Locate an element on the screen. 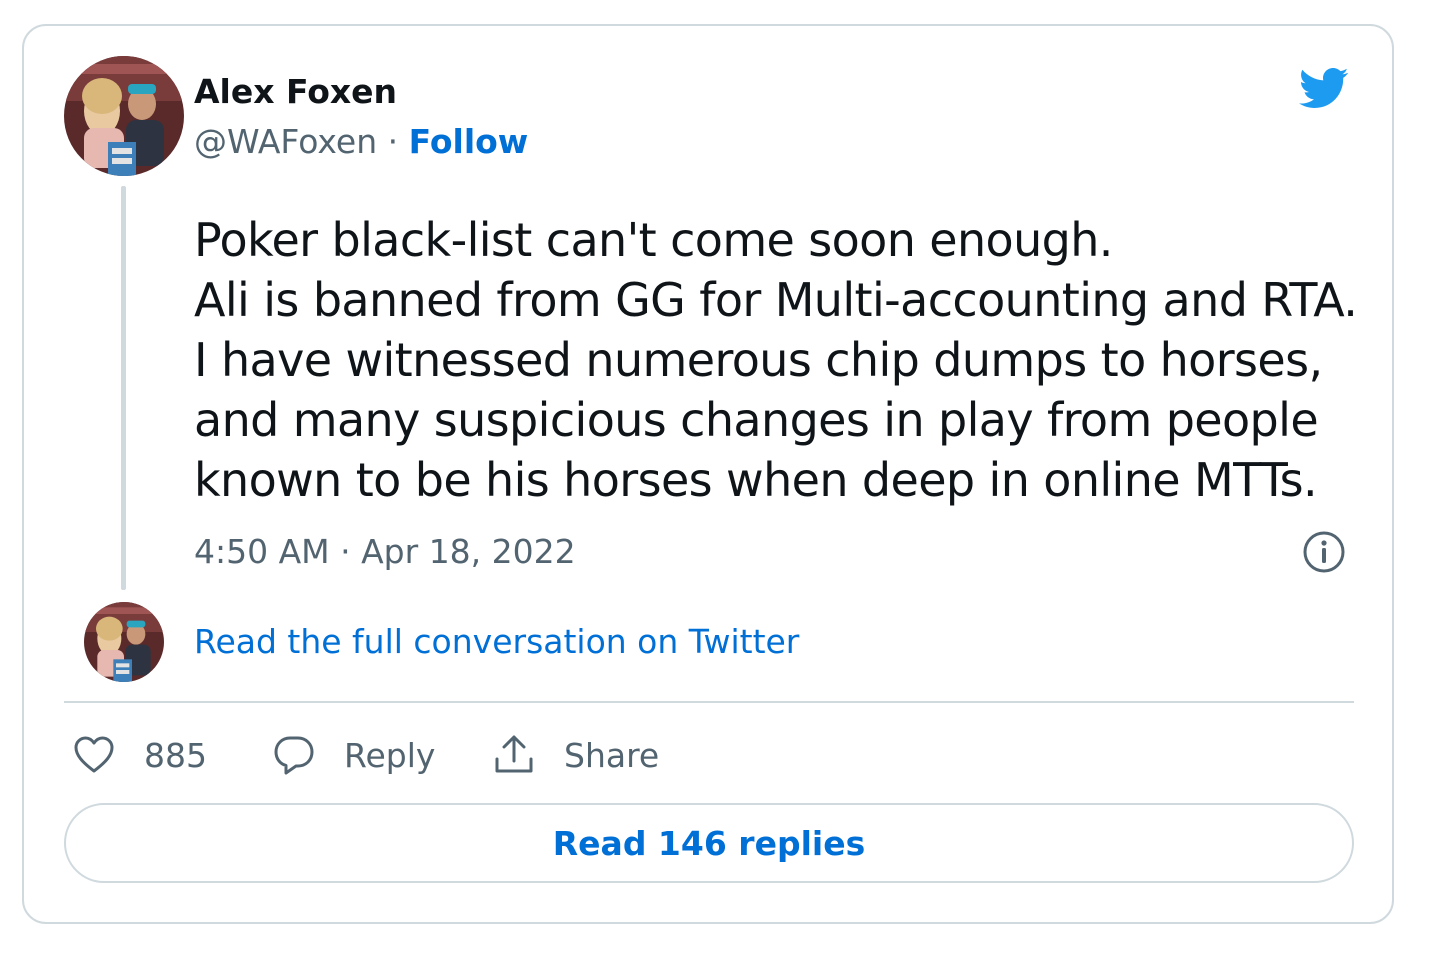  heart-icon is located at coordinates (94, 754).